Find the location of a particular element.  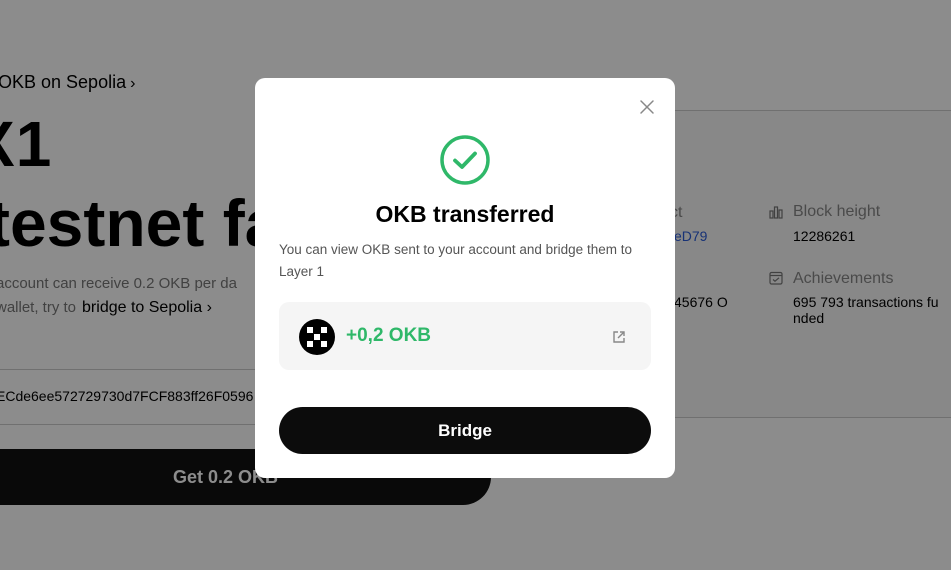

transfer-amount: +0,2 OKB is located at coordinates (389, 335).